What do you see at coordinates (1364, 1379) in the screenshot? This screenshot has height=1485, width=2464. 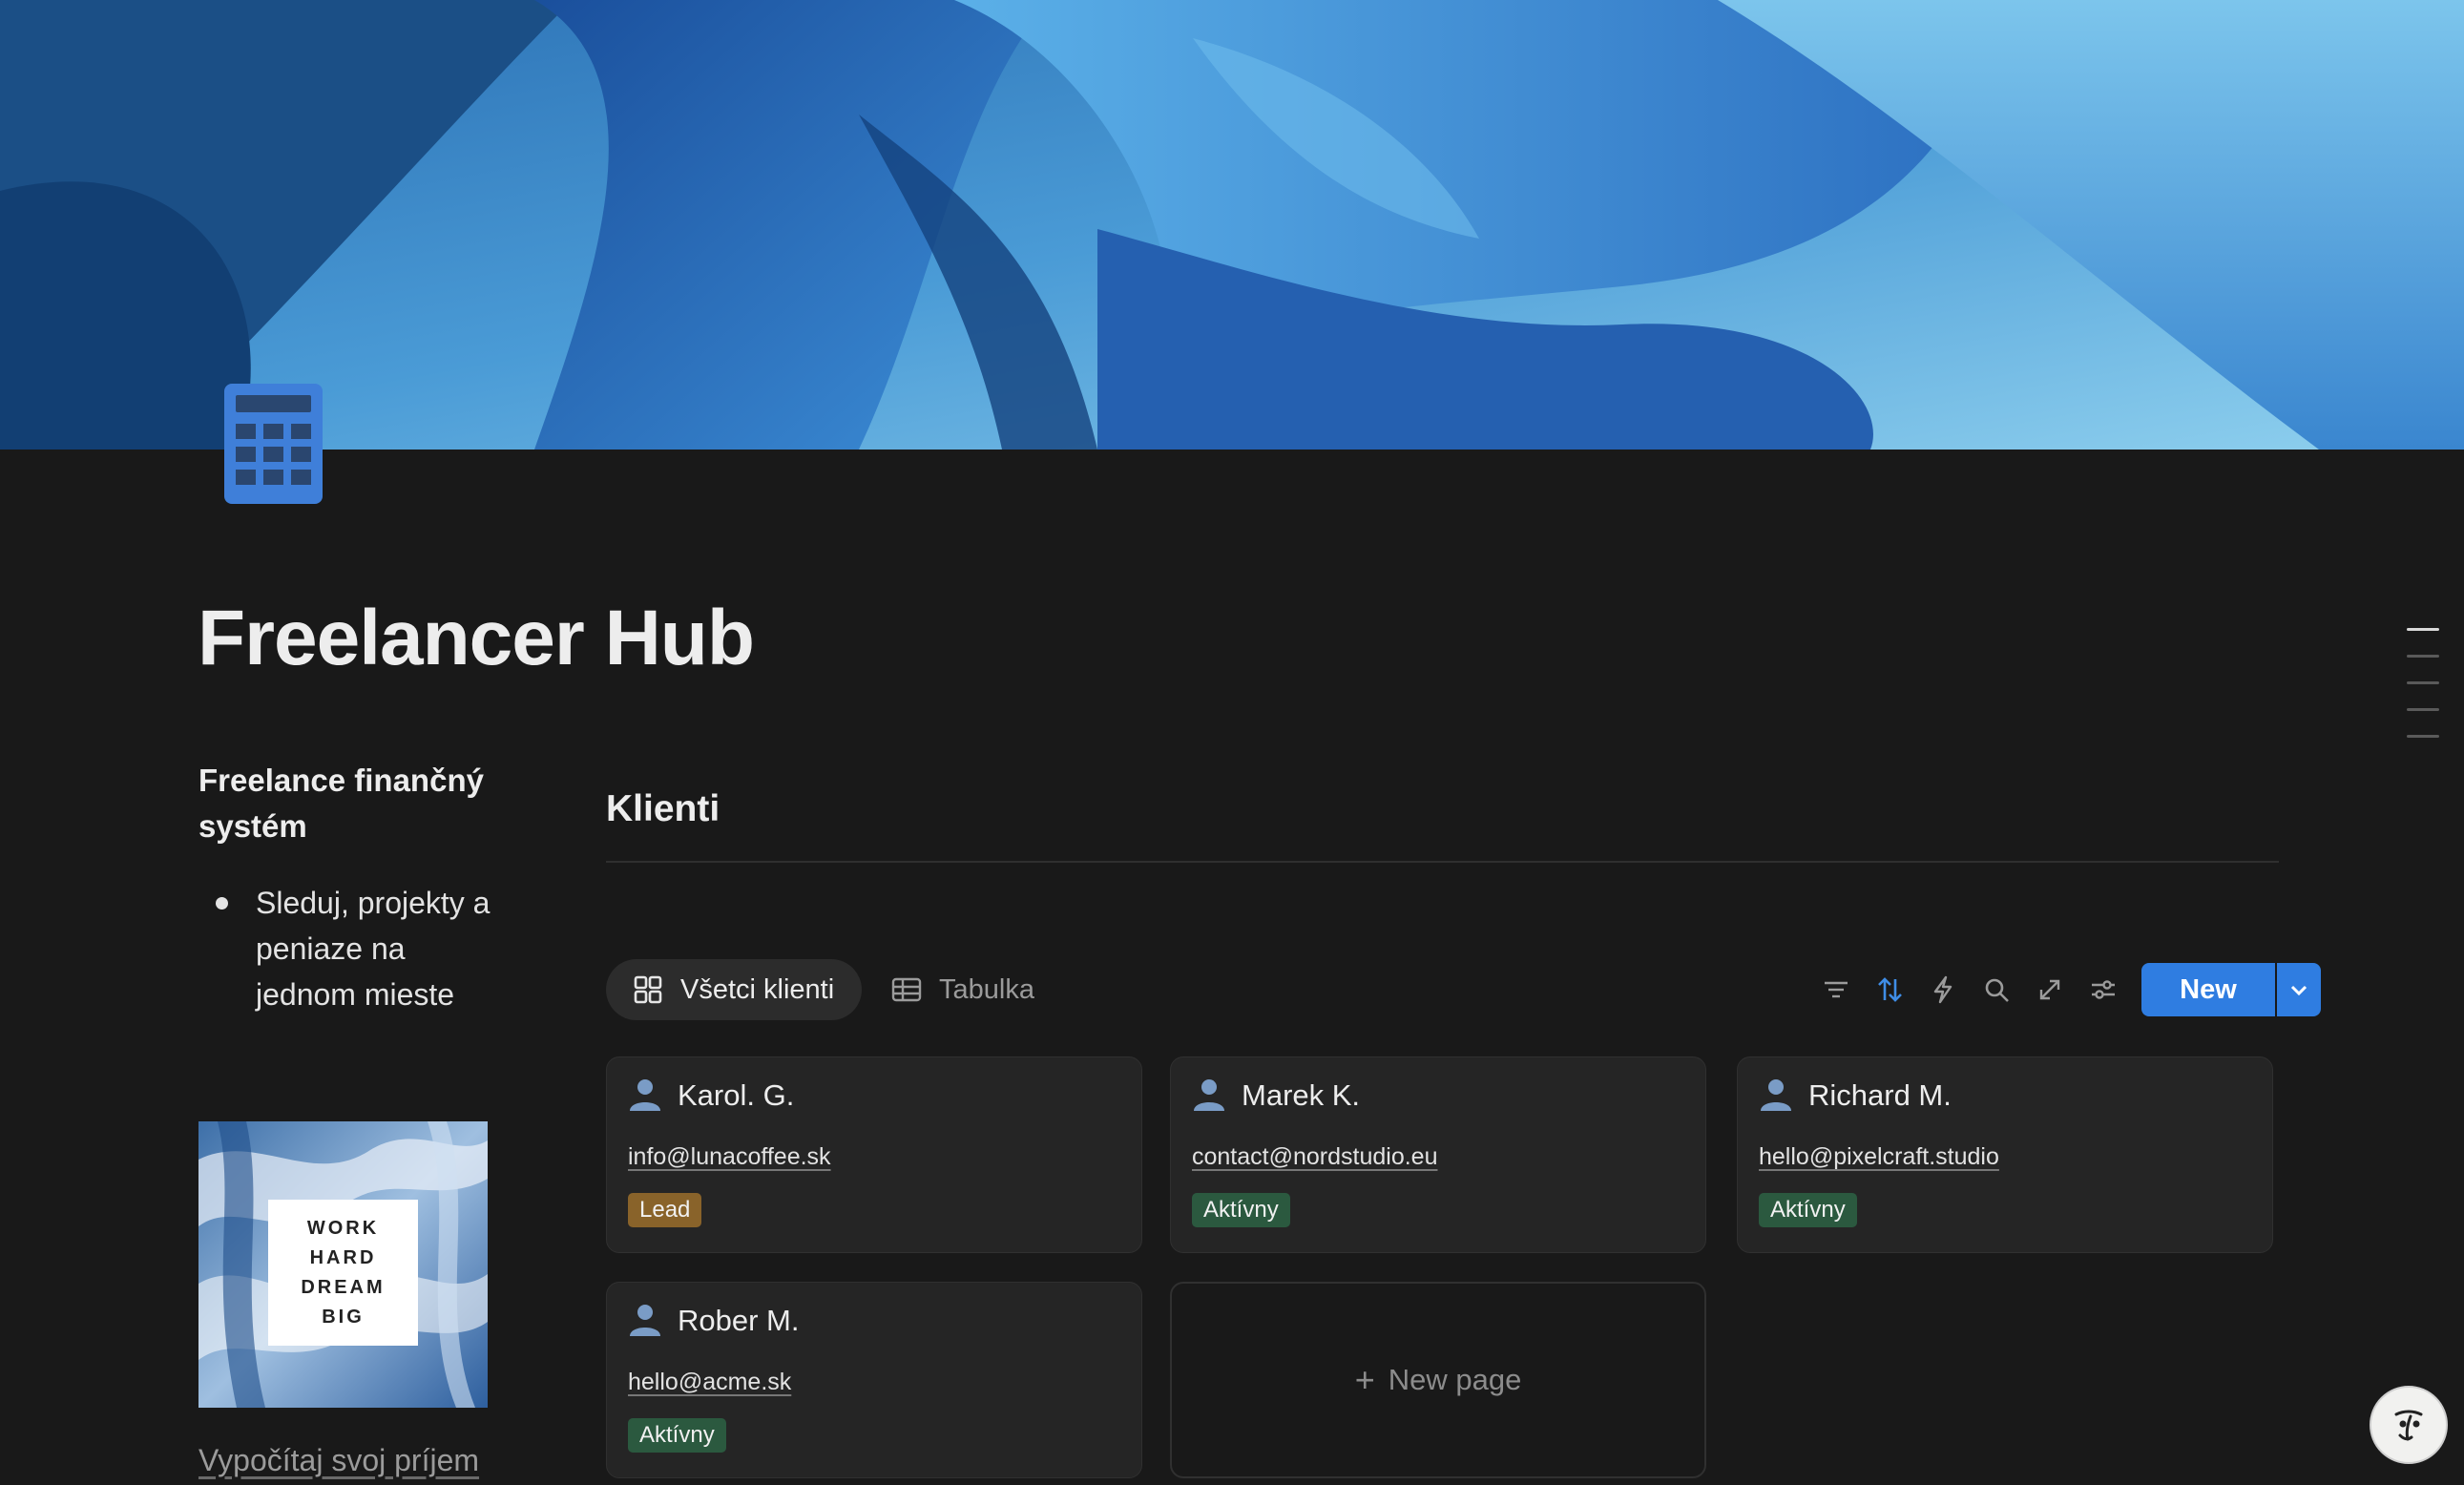 I see `plus-icon: +` at bounding box center [1364, 1379].